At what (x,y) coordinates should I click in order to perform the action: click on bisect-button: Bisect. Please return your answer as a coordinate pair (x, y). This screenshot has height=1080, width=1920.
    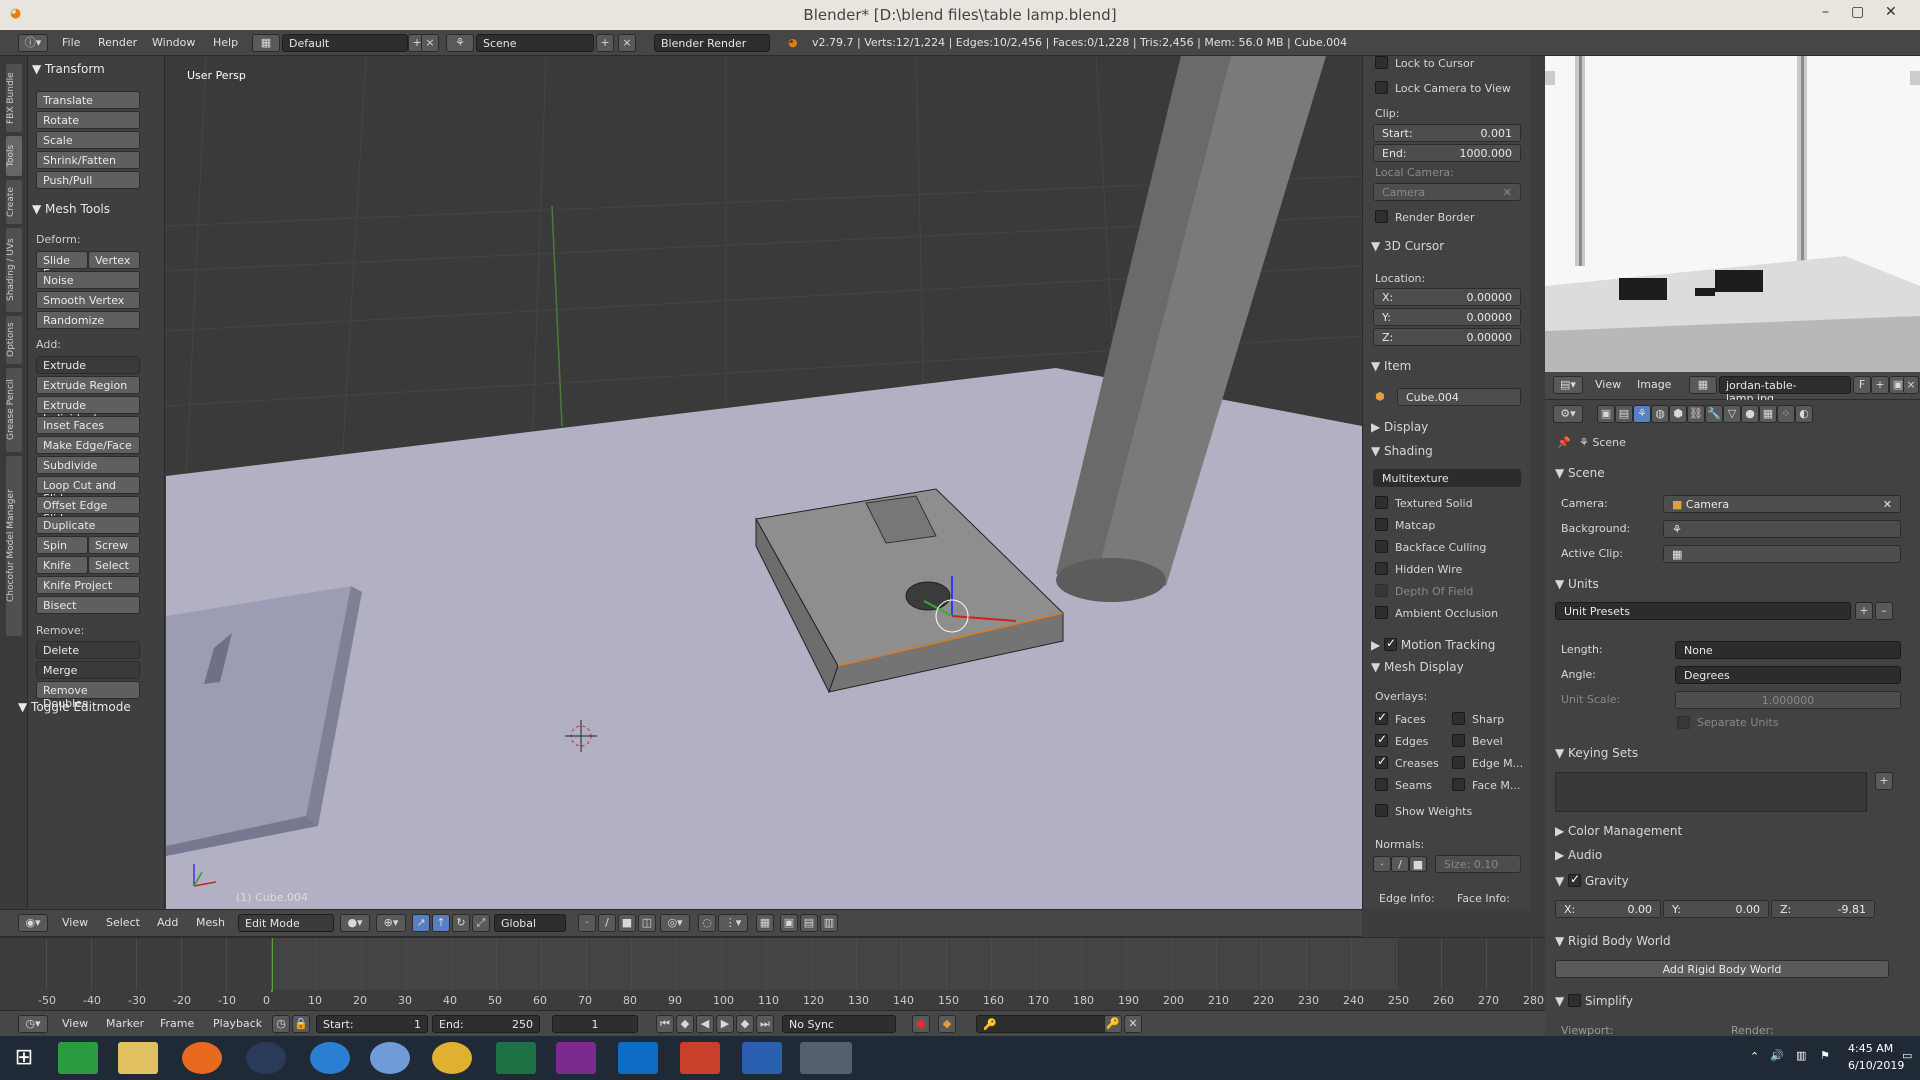
    Looking at the image, I should click on (88, 605).